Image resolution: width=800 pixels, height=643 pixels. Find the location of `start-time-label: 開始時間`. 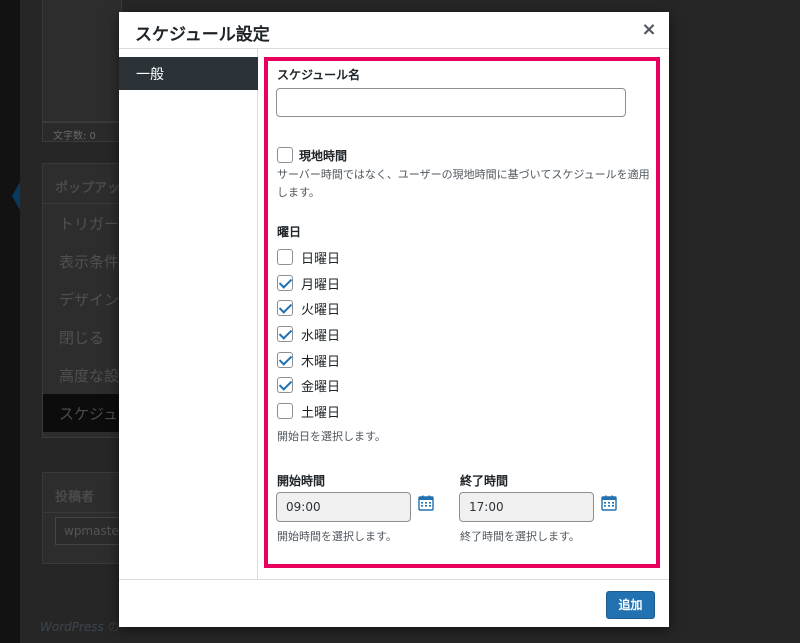

start-time-label: 開始時間 is located at coordinates (301, 481).